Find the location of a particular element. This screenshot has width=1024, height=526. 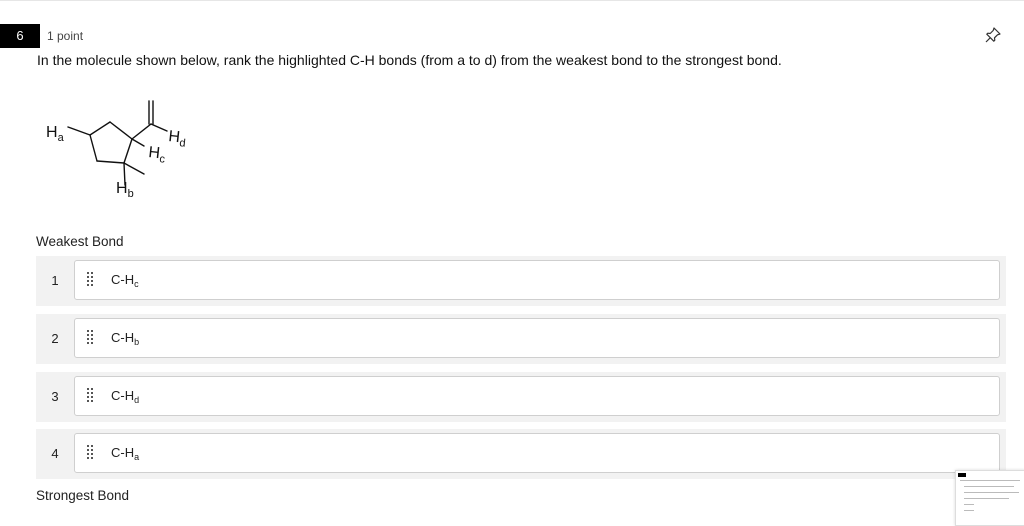

rank-row: 4 C-Ha is located at coordinates (521, 454).